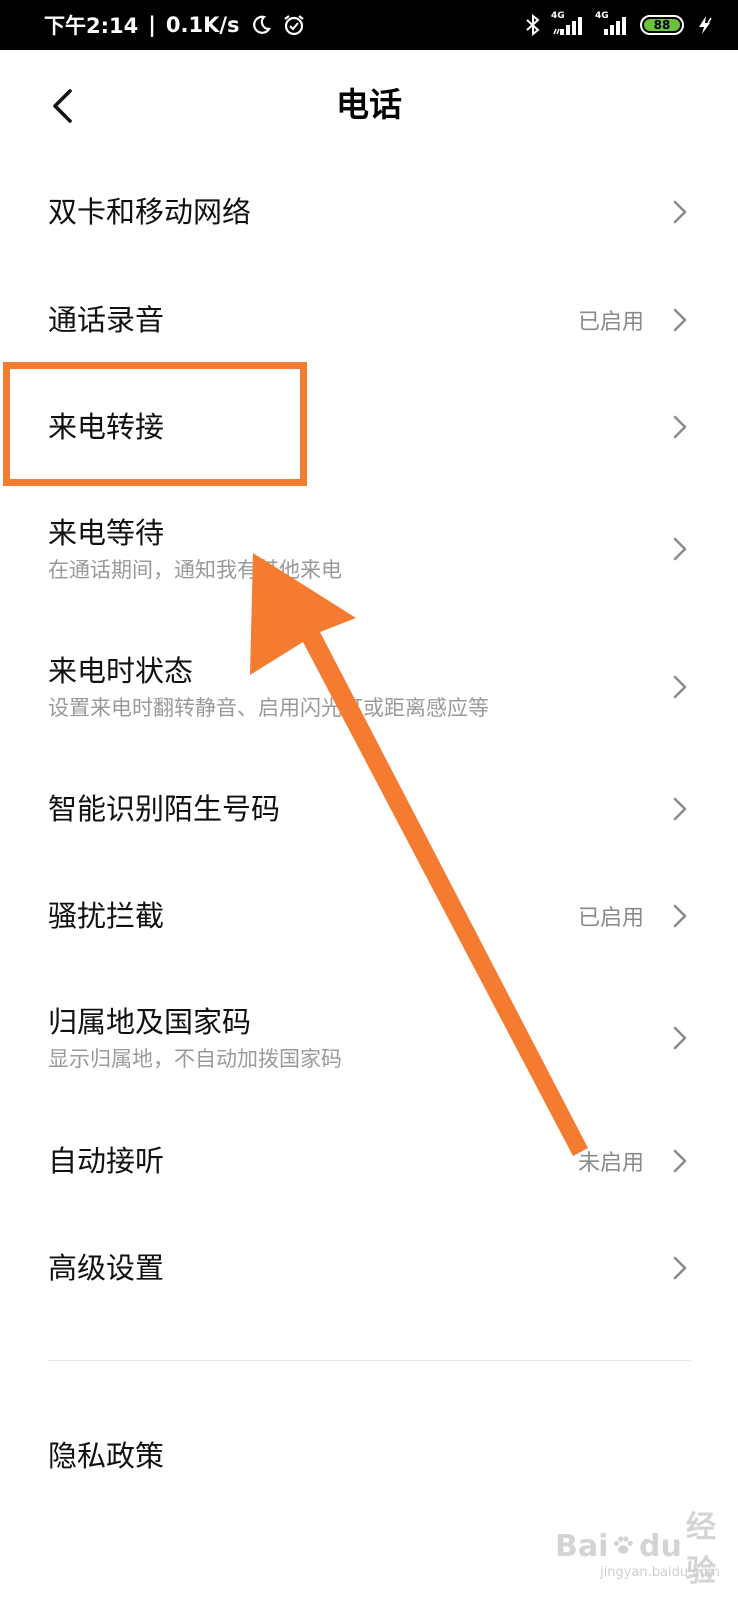 Image resolution: width=738 pixels, height=1600 pixels. Describe the element at coordinates (624, 1545) in the screenshot. I see `paw-icon` at that location.